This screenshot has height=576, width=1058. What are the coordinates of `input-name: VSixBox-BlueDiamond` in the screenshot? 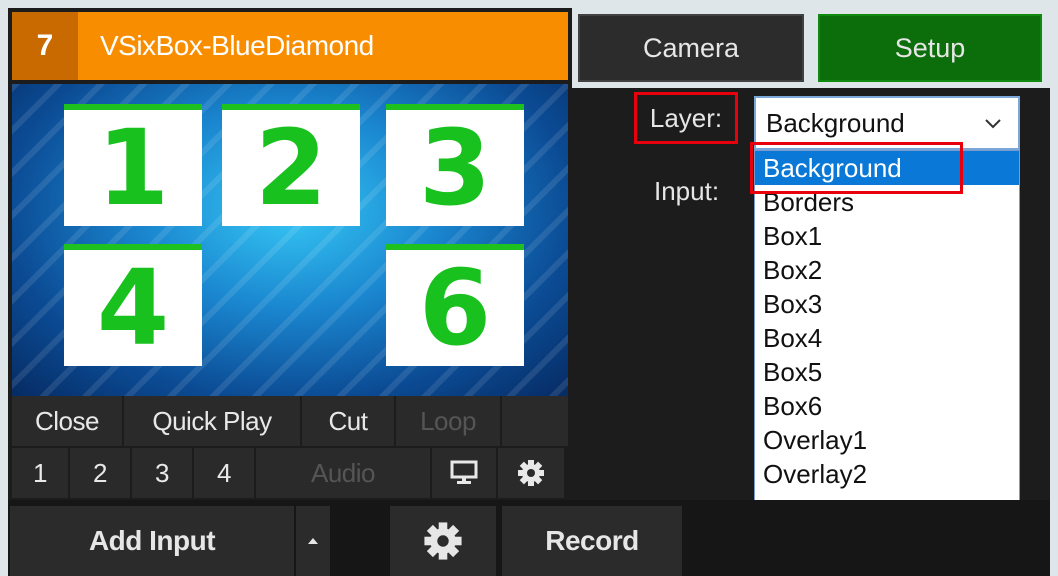 It's located at (237, 45).